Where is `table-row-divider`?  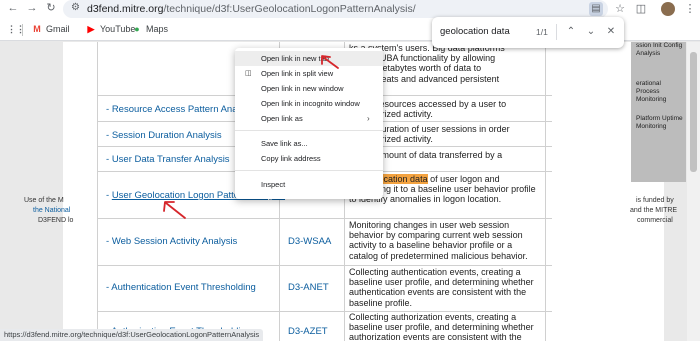
table-row-divider is located at coordinates (324, 265).